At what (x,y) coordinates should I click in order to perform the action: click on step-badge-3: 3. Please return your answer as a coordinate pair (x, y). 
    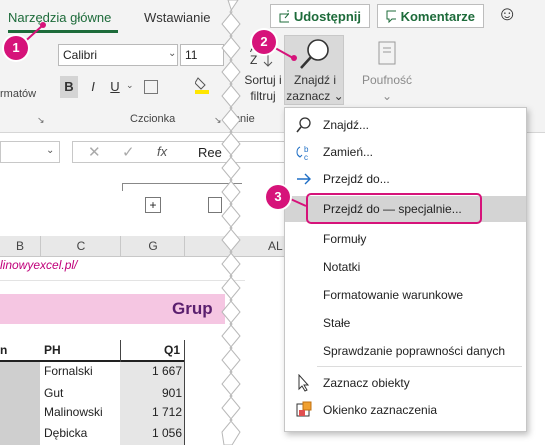
    Looking at the image, I should click on (278, 197).